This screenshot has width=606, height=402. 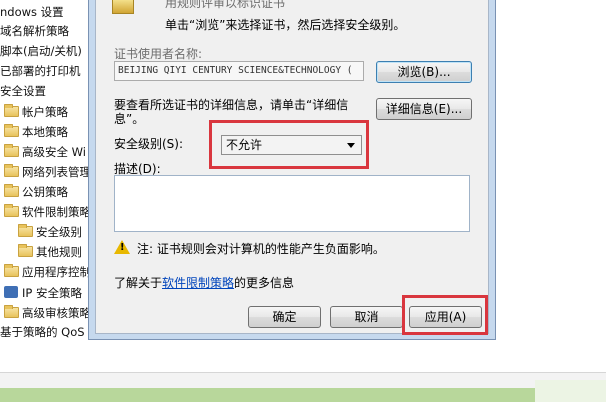 I want to click on tree-item-label: 公钥策略, so click(x=45, y=192).